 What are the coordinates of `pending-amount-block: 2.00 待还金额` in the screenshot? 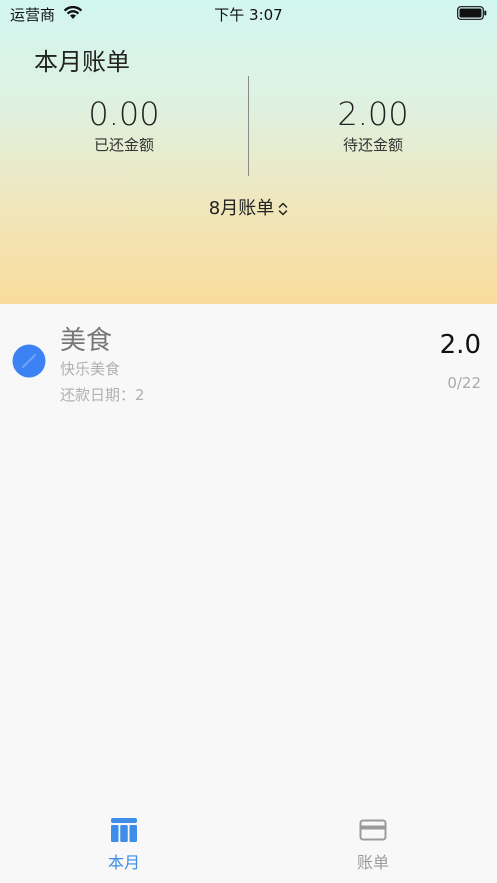 It's located at (373, 125).